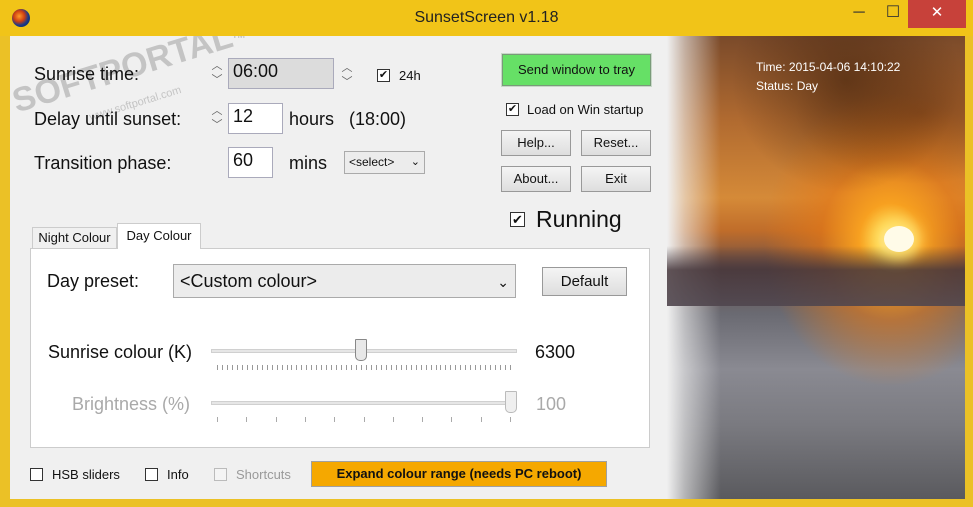 This screenshot has height=507, width=973. What do you see at coordinates (36, 474) in the screenshot?
I see `hsb-sliders-checkbox` at bounding box center [36, 474].